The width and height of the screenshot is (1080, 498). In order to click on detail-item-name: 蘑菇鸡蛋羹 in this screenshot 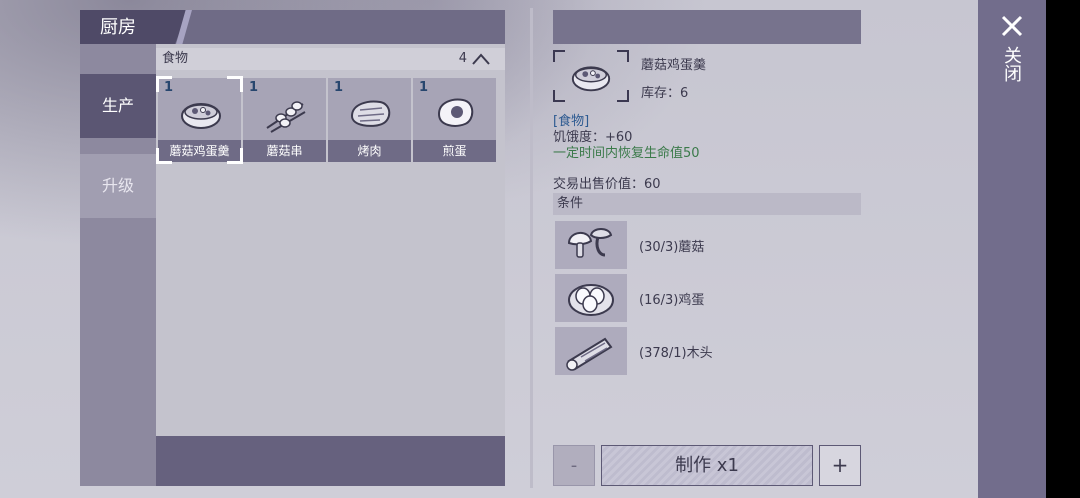, I will do `click(674, 65)`.